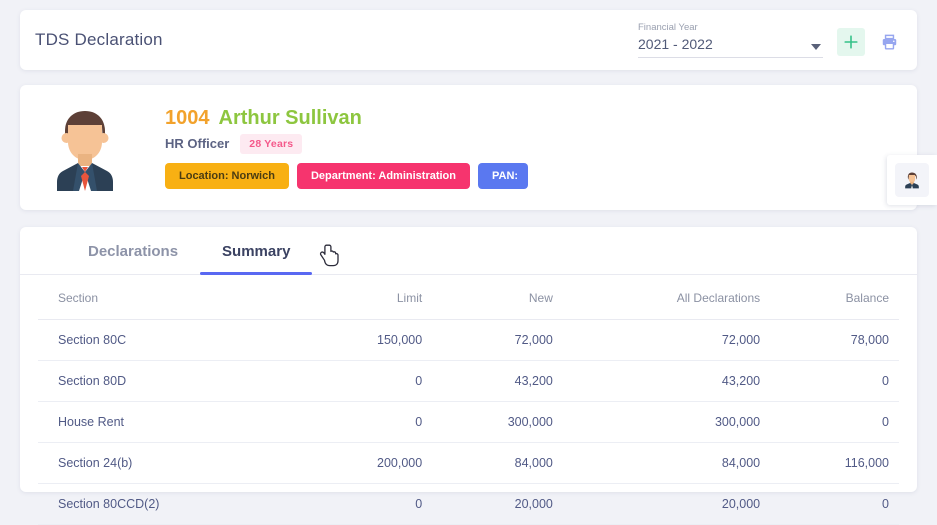  What do you see at coordinates (666, 504) in the screenshot?
I see `cell-all-declarations: 20,000` at bounding box center [666, 504].